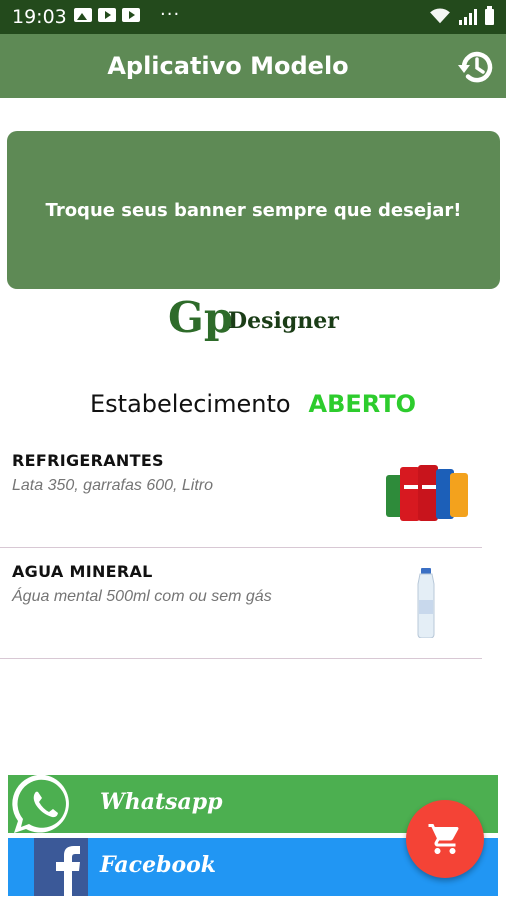  Describe the element at coordinates (113, 485) in the screenshot. I see `product-description: Lata 350, garrafas 600, Litro` at that location.